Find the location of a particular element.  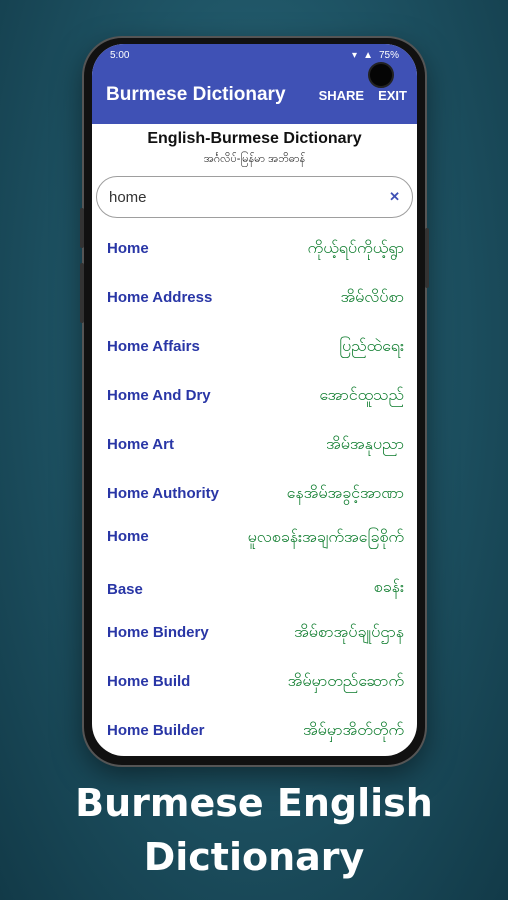

burmese-word: နေအိမ်အခွင့်အာဏာ is located at coordinates (345, 493).